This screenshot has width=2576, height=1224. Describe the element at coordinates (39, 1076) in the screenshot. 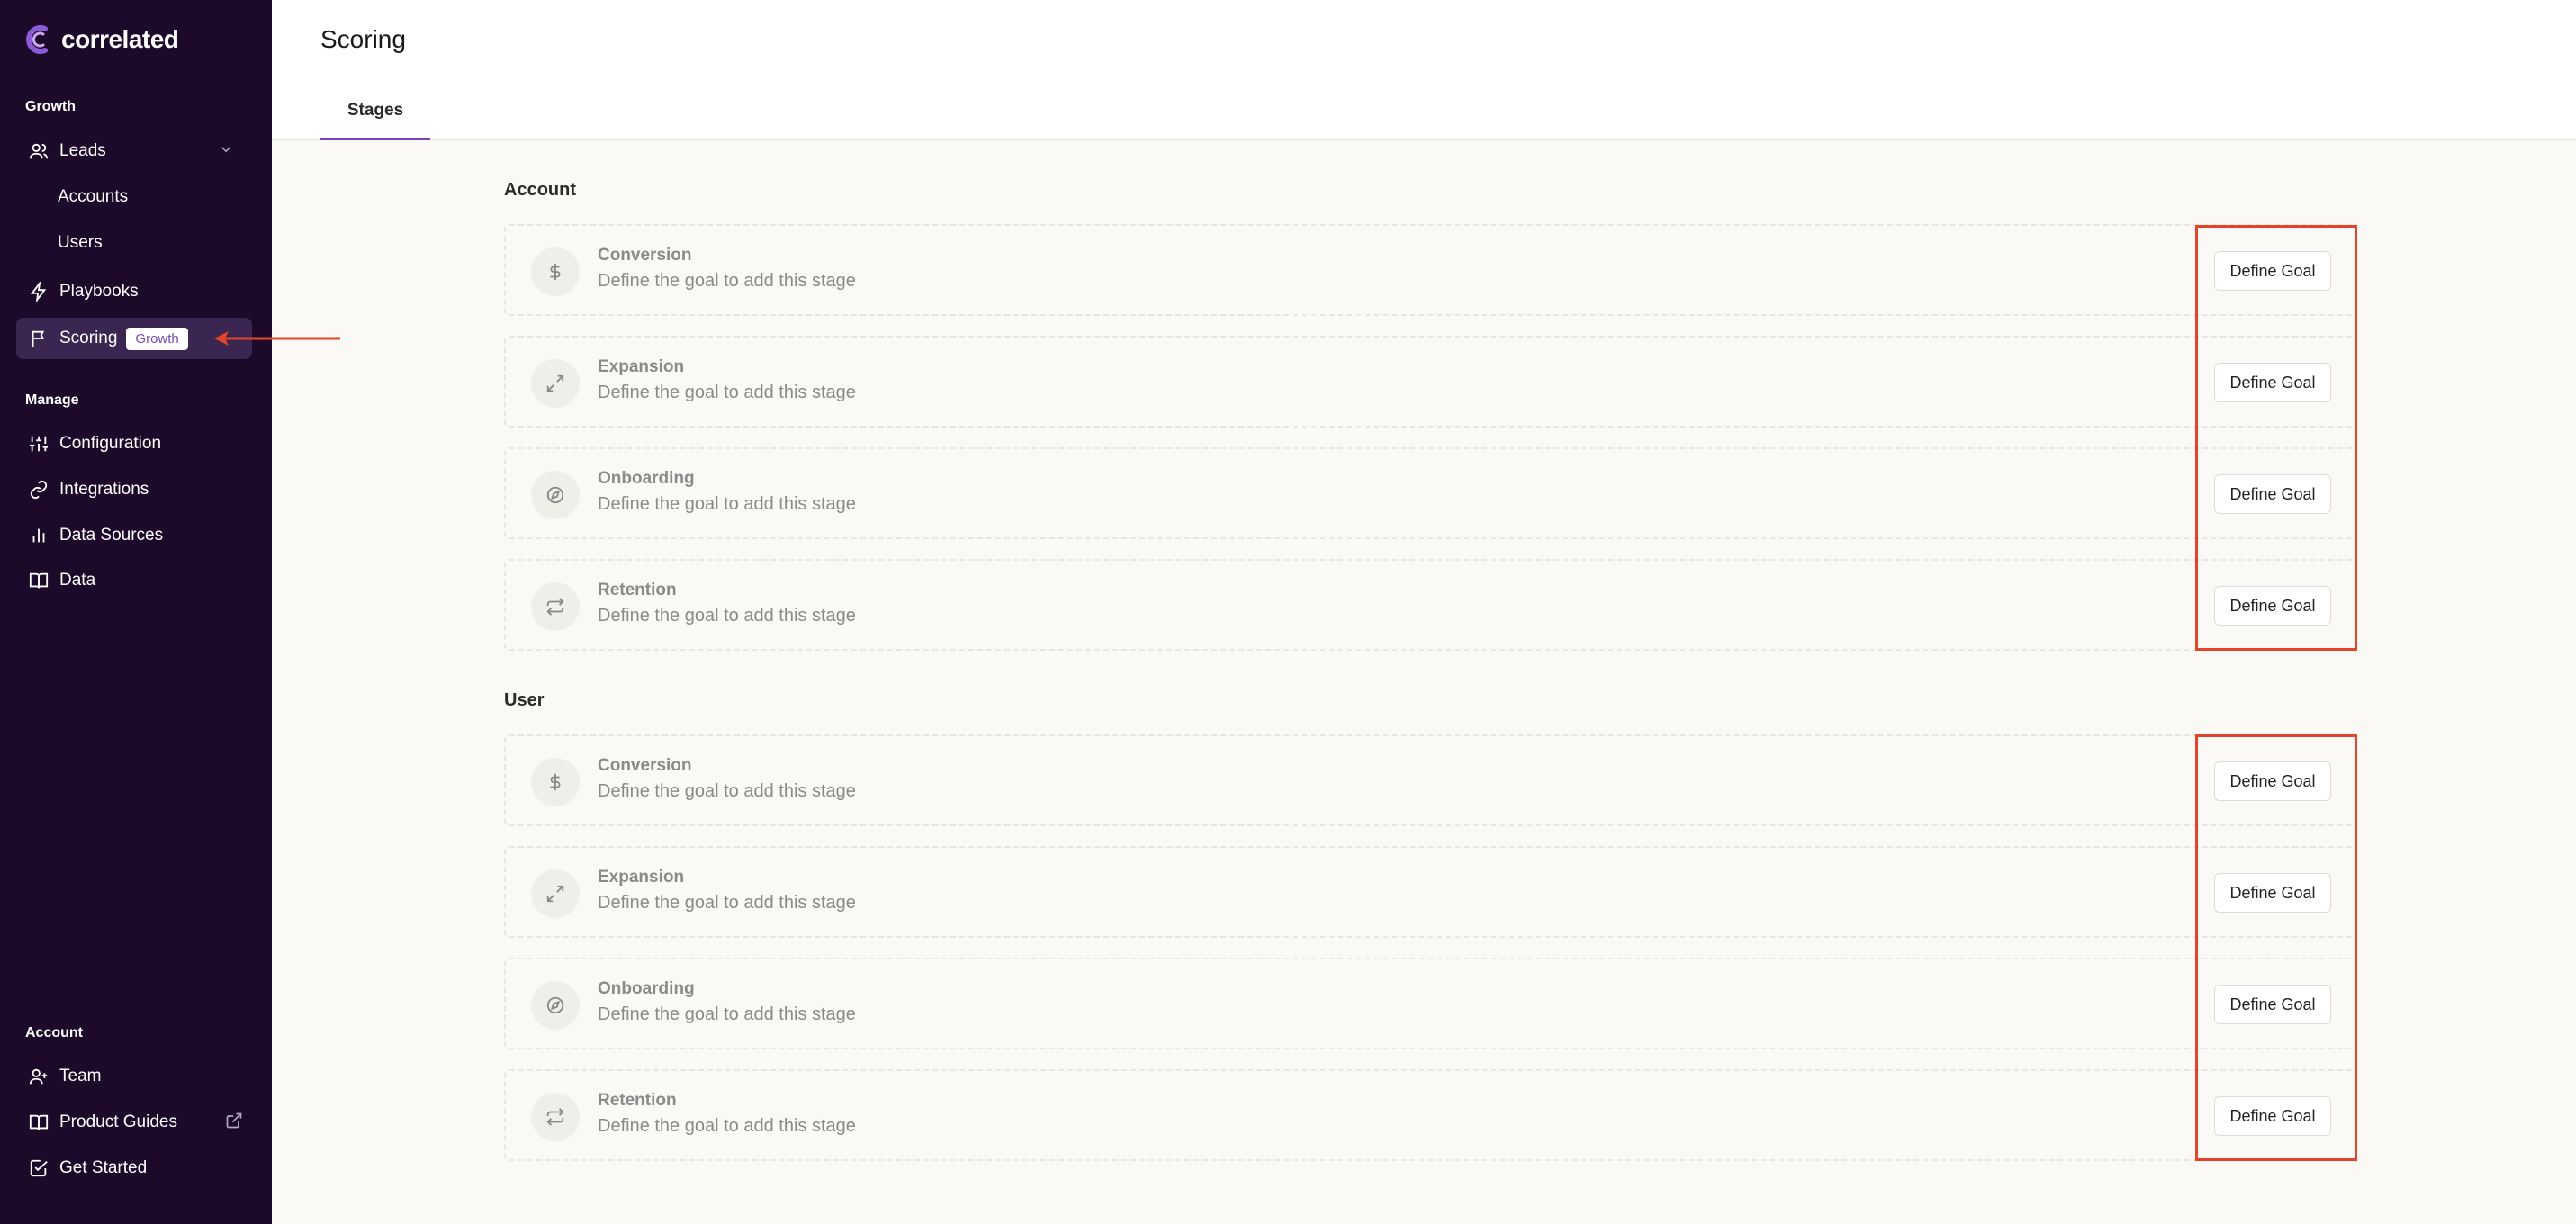

I see `user-plus-icon` at that location.